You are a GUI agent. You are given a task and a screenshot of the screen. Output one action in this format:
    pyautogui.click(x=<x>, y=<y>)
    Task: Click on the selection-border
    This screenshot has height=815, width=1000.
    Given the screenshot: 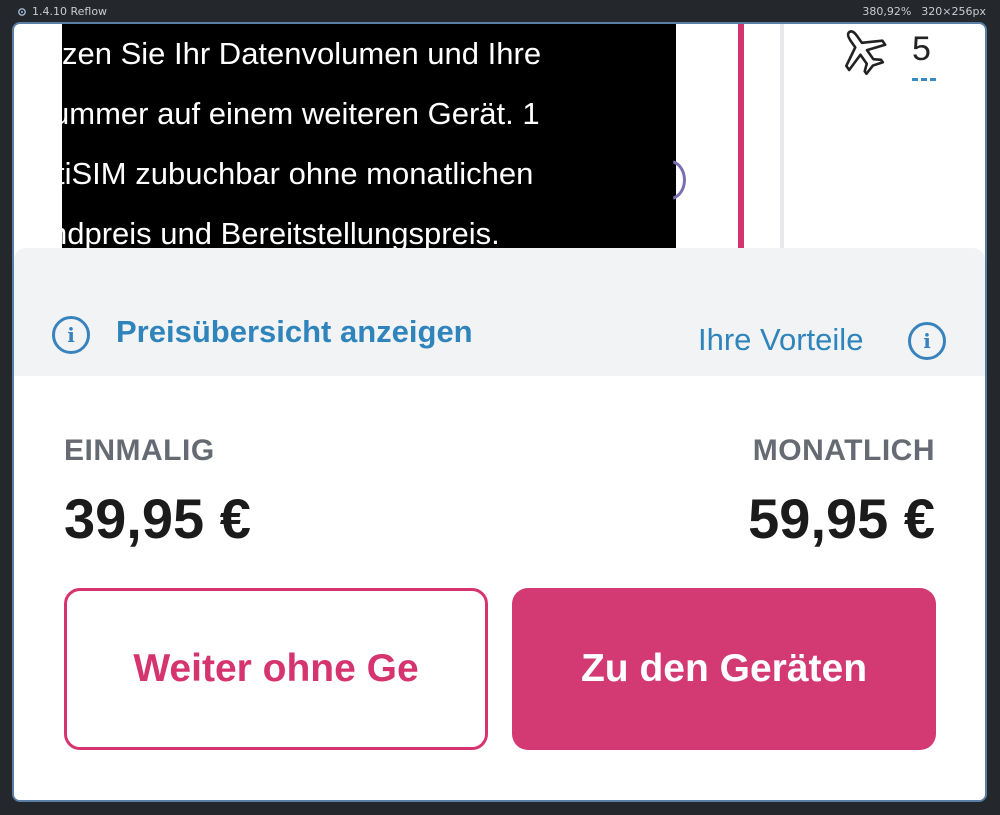 What is the action you would take?
    pyautogui.click(x=741, y=139)
    